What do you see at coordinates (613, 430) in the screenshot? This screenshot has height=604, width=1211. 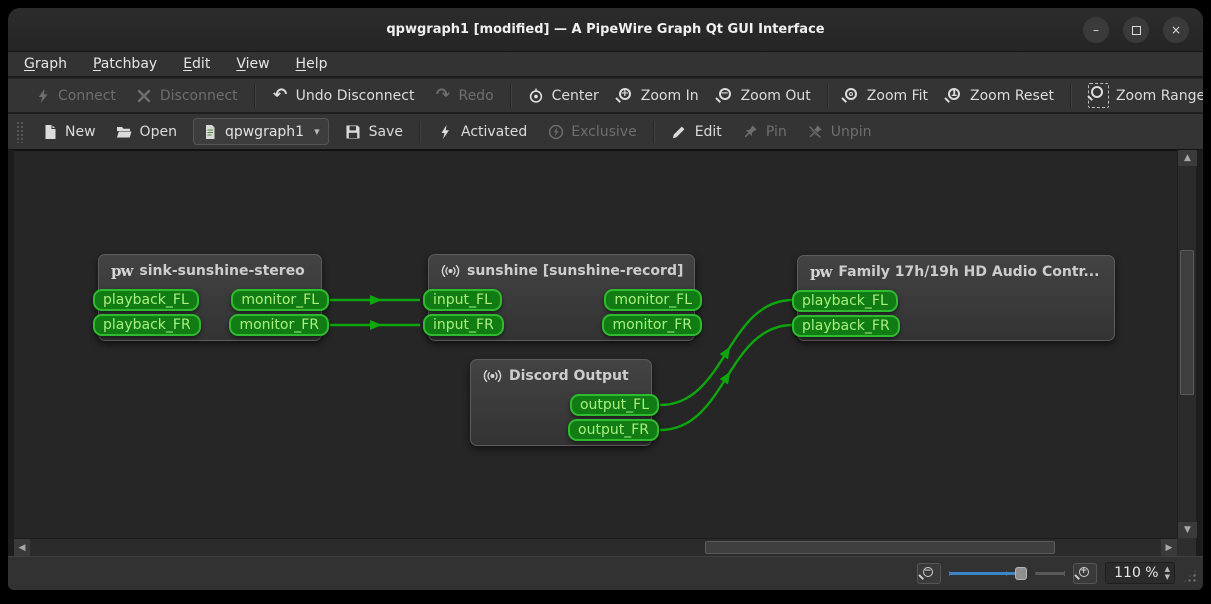 I see `port: output_FR` at bounding box center [613, 430].